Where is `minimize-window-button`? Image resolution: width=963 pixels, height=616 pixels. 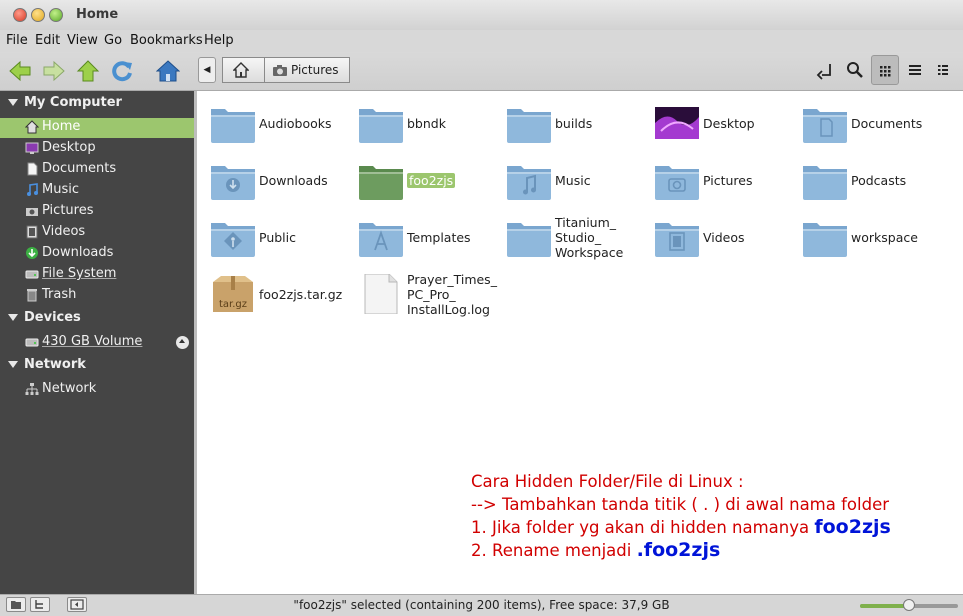 minimize-window-button is located at coordinates (38, 15).